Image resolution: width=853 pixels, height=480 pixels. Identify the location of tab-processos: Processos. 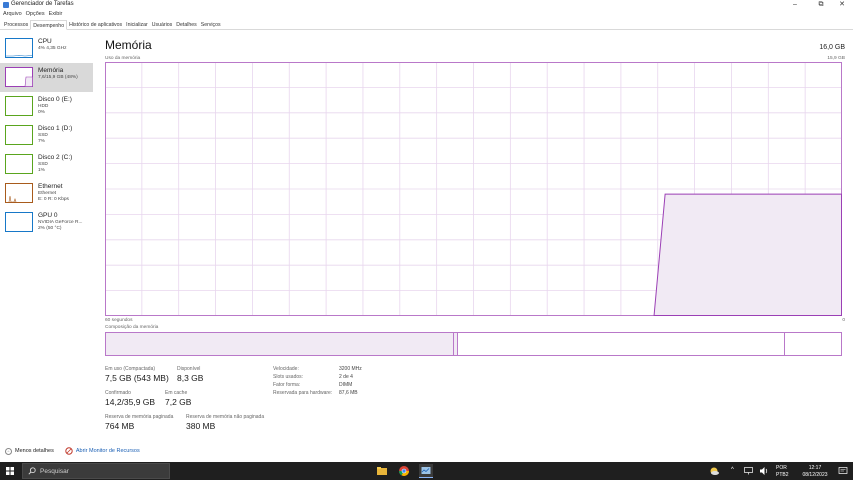
(16, 25).